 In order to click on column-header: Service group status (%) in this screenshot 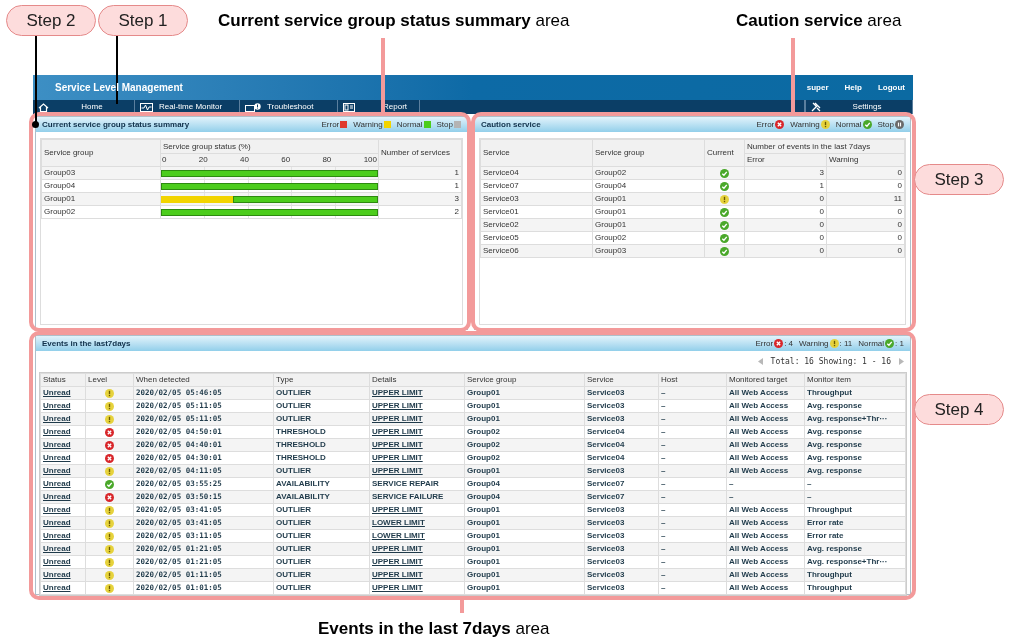, I will do `click(269, 146)`.